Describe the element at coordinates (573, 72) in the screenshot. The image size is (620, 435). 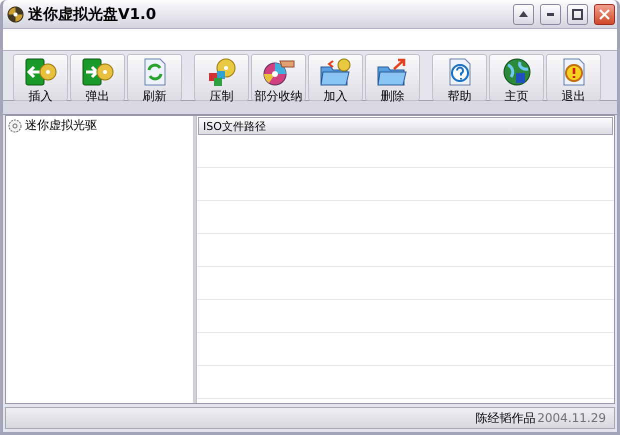
I see `exclamation-icon` at that location.